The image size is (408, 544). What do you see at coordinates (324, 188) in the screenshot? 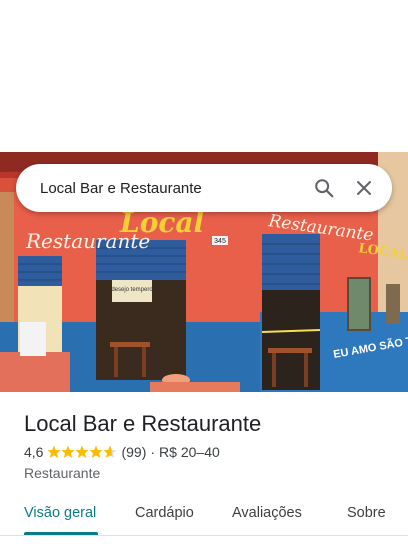
I see `search-icon` at bounding box center [324, 188].